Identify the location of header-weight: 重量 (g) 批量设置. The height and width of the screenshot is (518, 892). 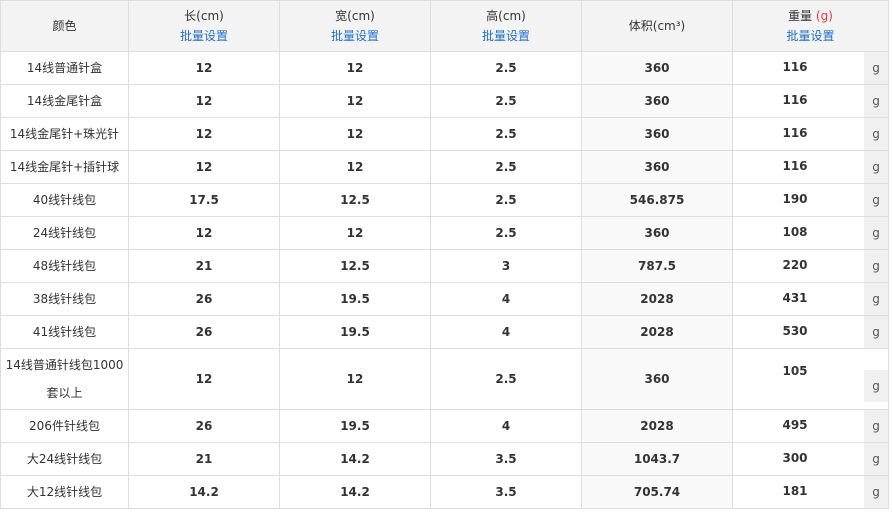
(810, 26).